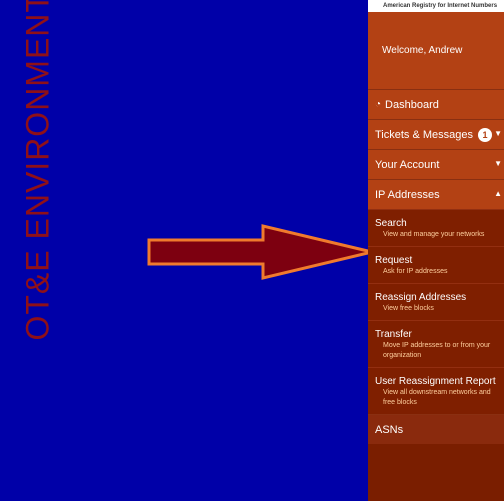 The image size is (504, 501). What do you see at coordinates (424, 134) in the screenshot?
I see `nav-tickets-label: Tickets & Messages` at bounding box center [424, 134].